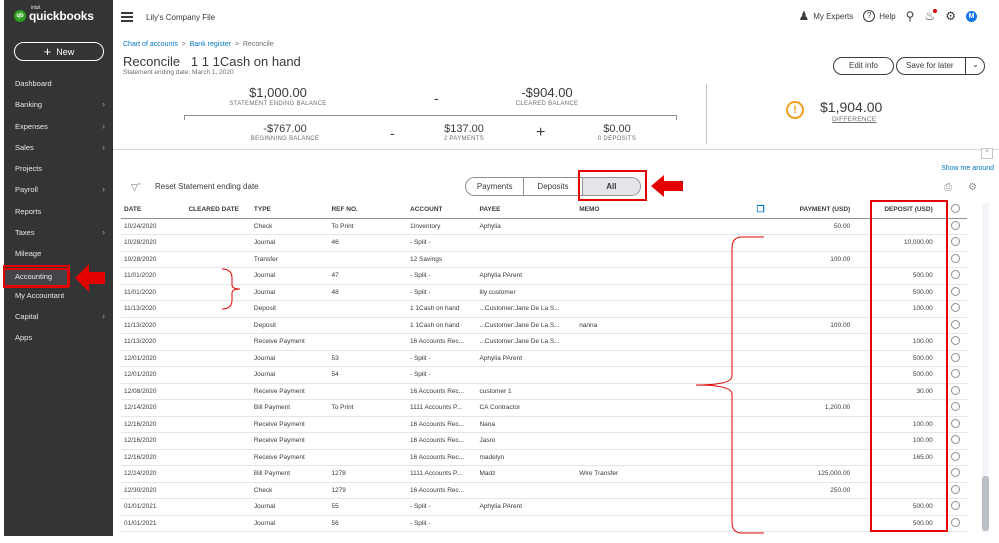 The height and width of the screenshot is (543, 999). Describe the element at coordinates (367, 210) in the screenshot. I see `col-ref-no: REF NO.` at that location.